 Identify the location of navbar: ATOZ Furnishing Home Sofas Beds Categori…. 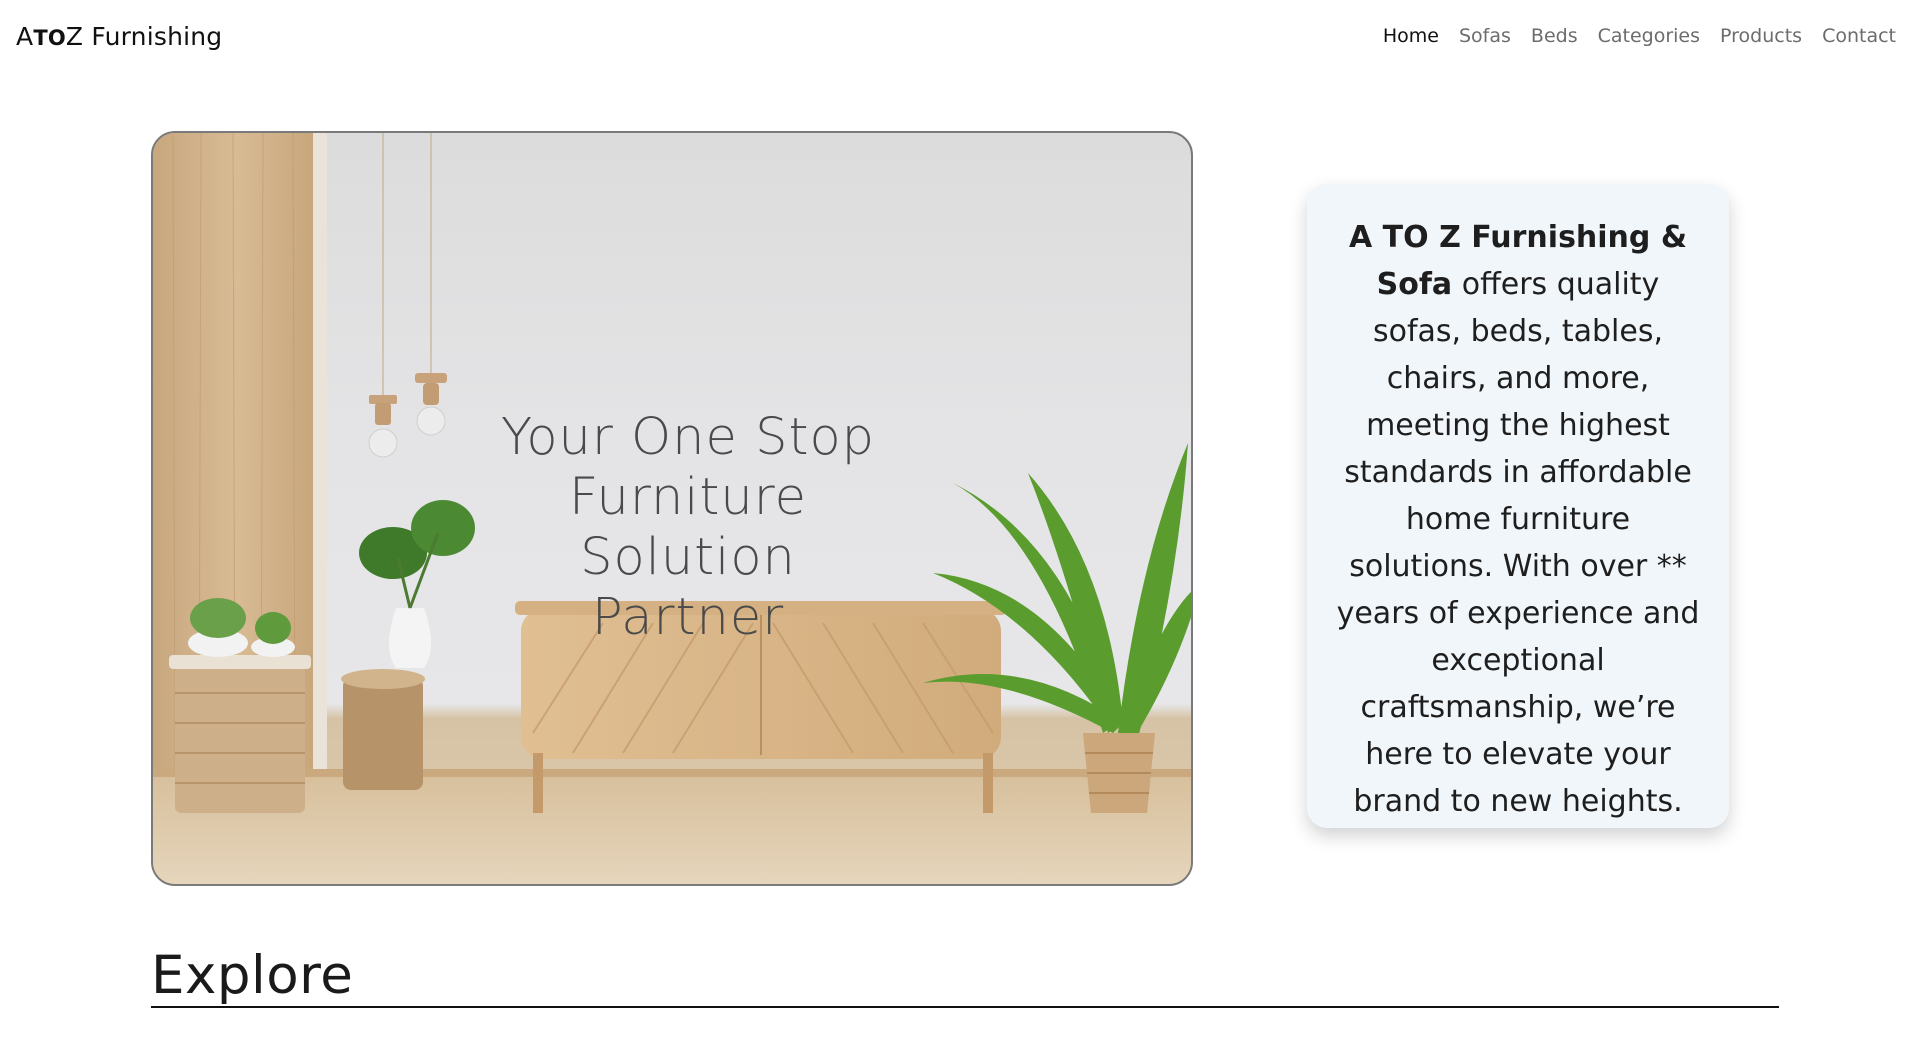
(960, 36).